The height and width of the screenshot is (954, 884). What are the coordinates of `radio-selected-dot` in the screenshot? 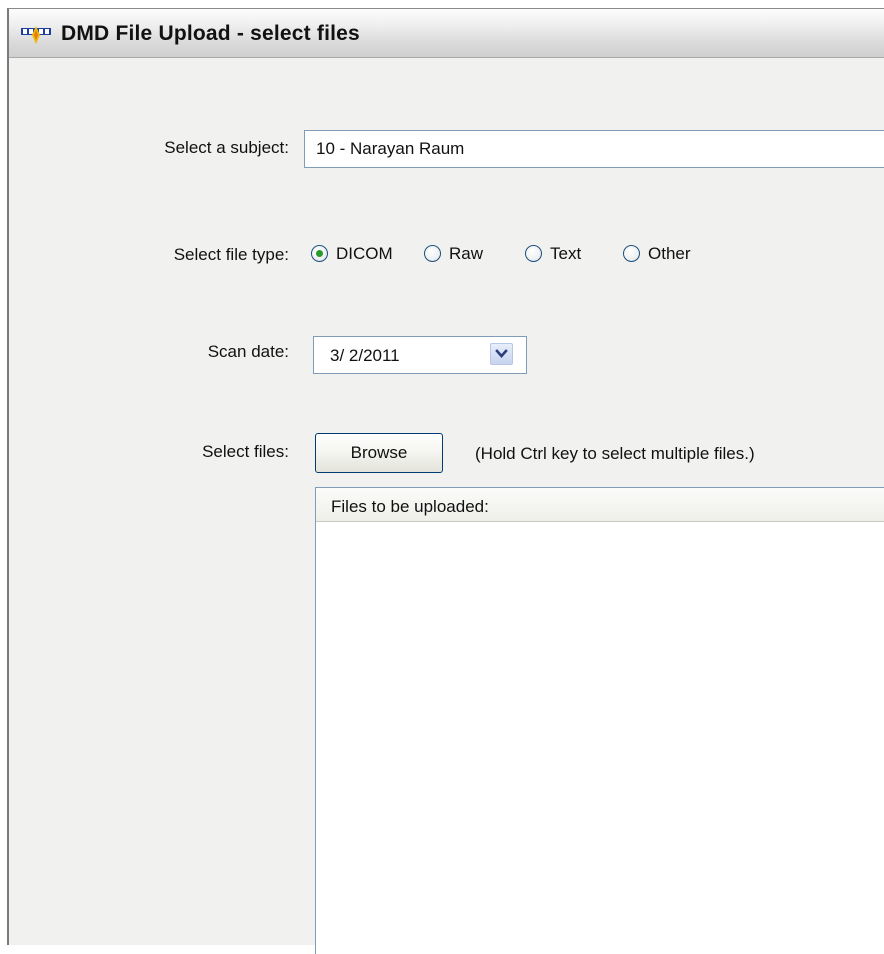 It's located at (319, 253).